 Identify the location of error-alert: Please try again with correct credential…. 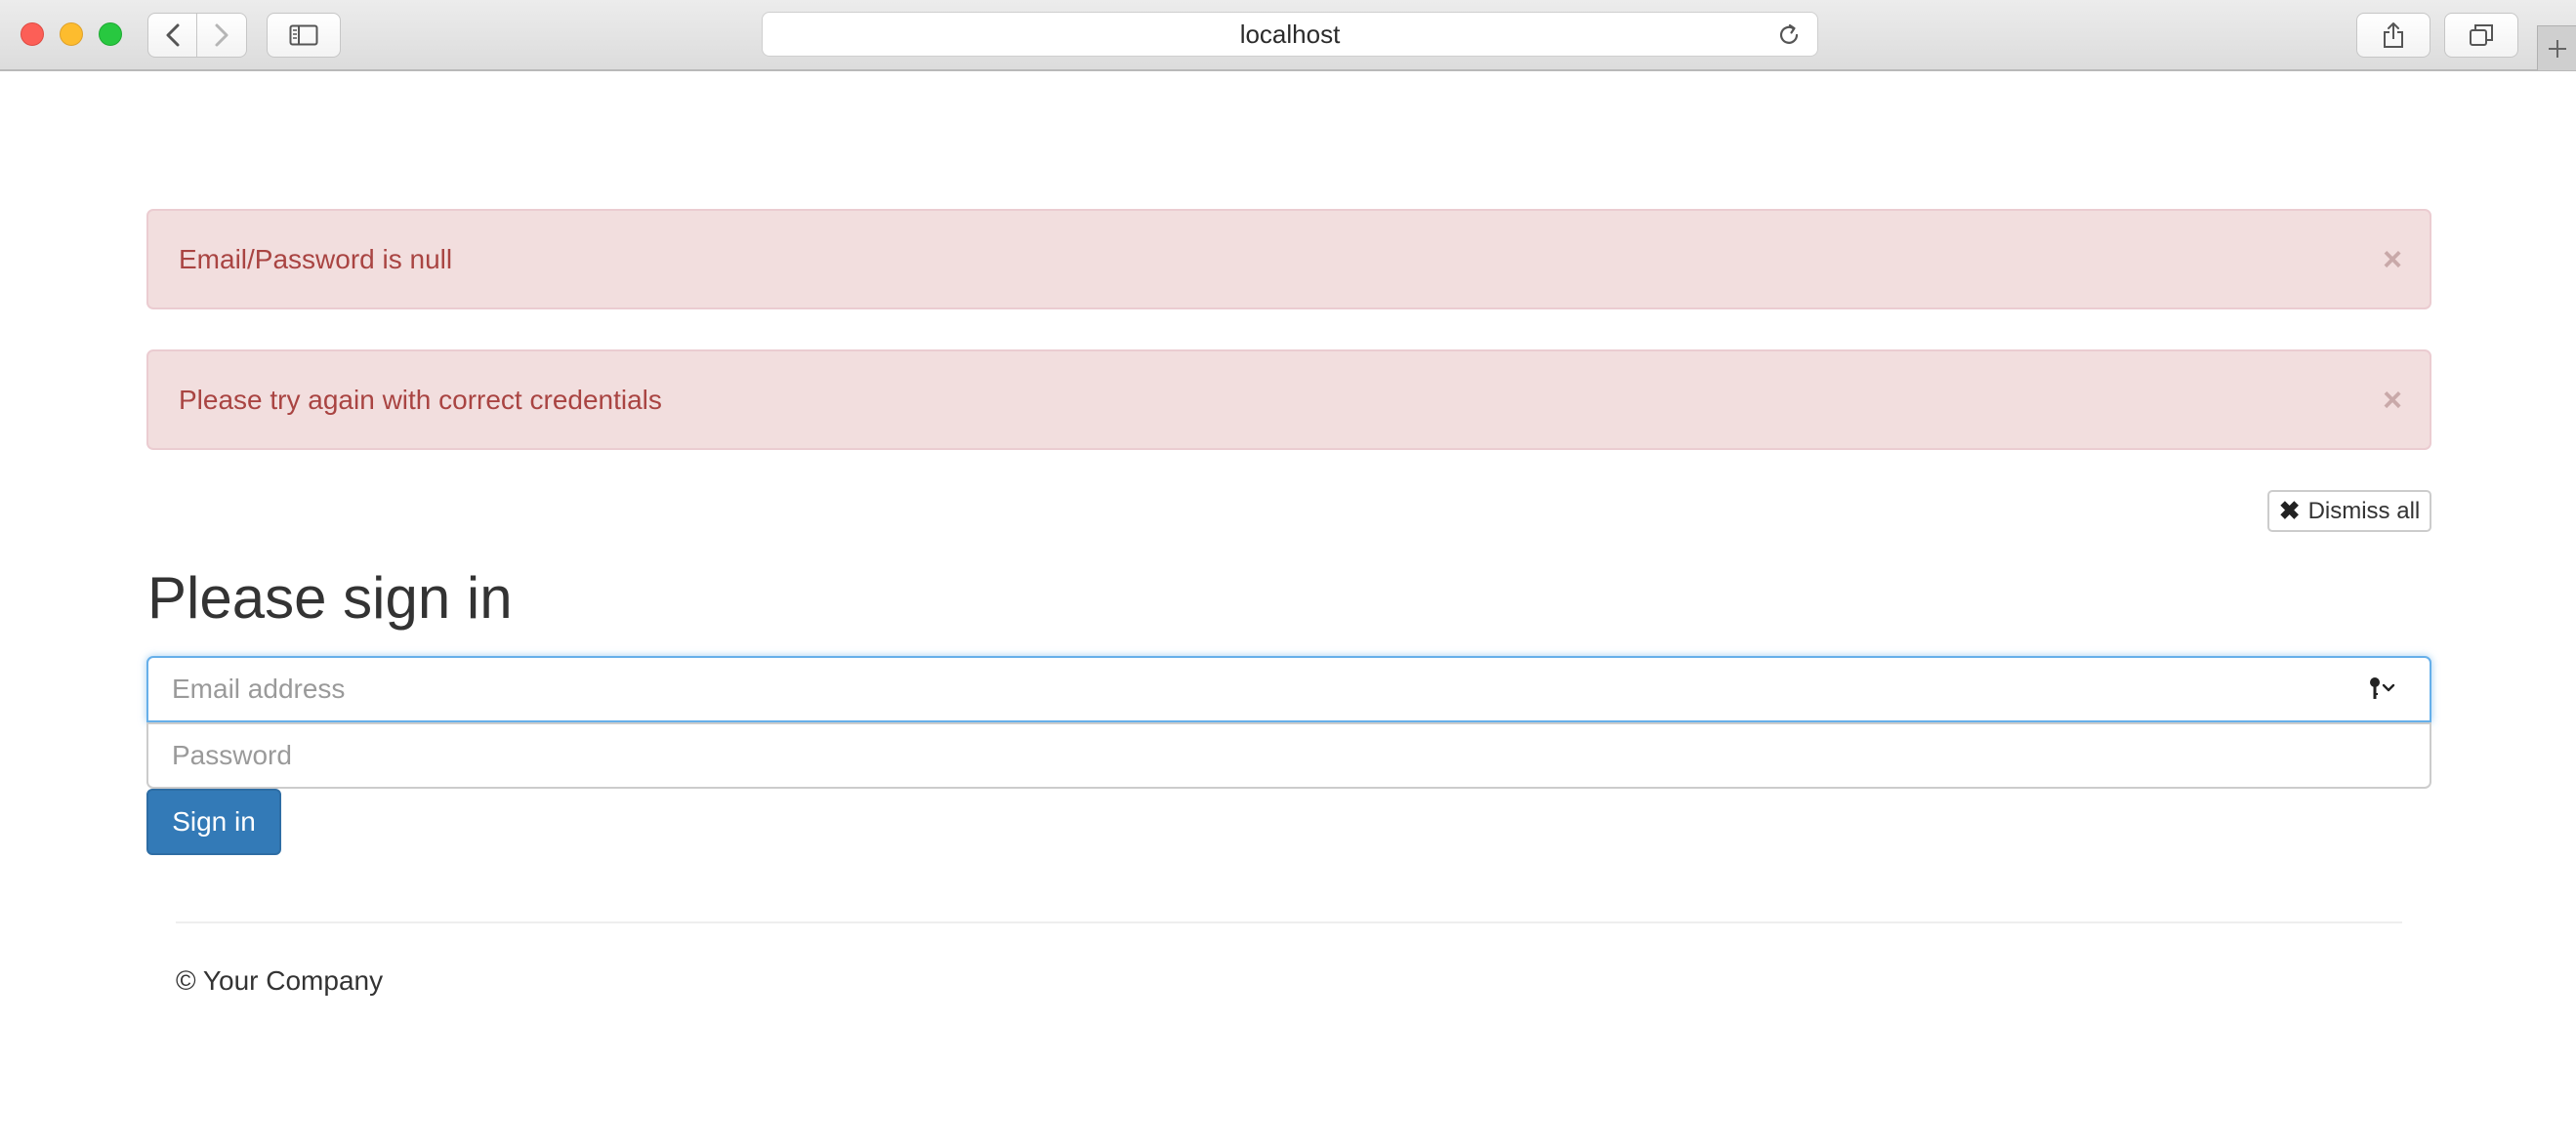
(1288, 399).